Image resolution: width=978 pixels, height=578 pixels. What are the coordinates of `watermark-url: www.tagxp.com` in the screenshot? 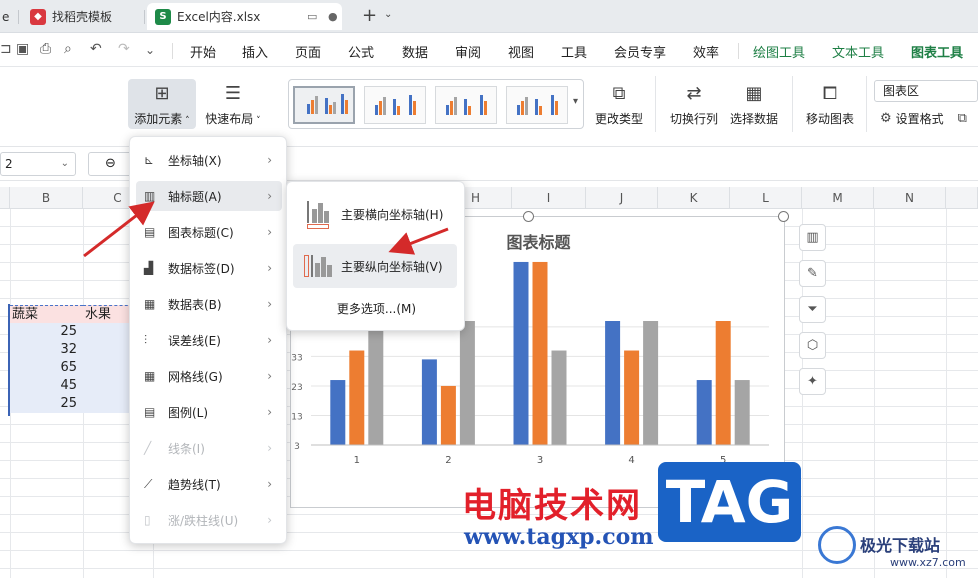 It's located at (559, 537).